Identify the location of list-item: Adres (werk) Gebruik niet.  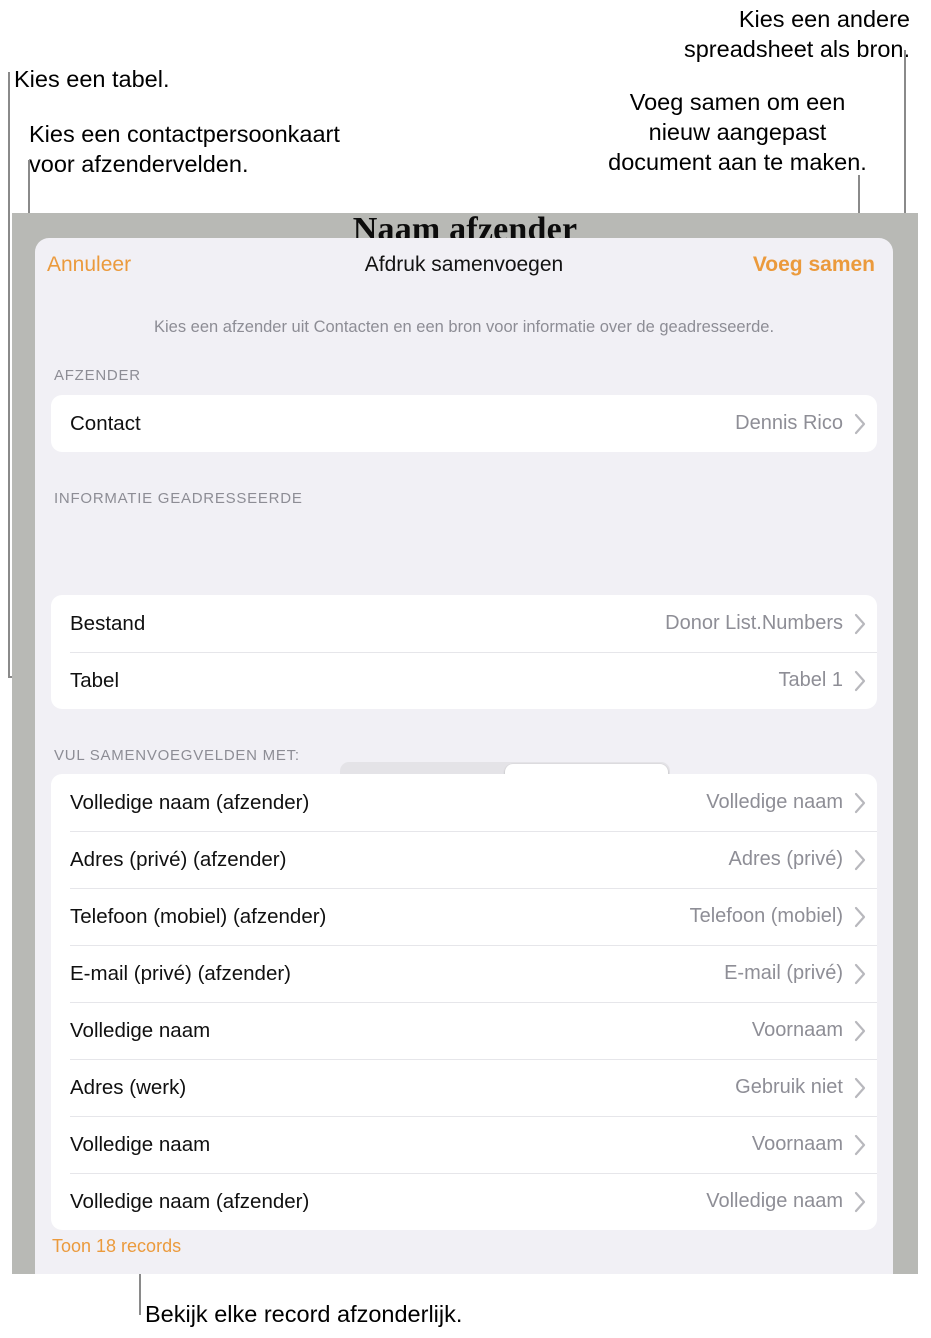
(464, 1087).